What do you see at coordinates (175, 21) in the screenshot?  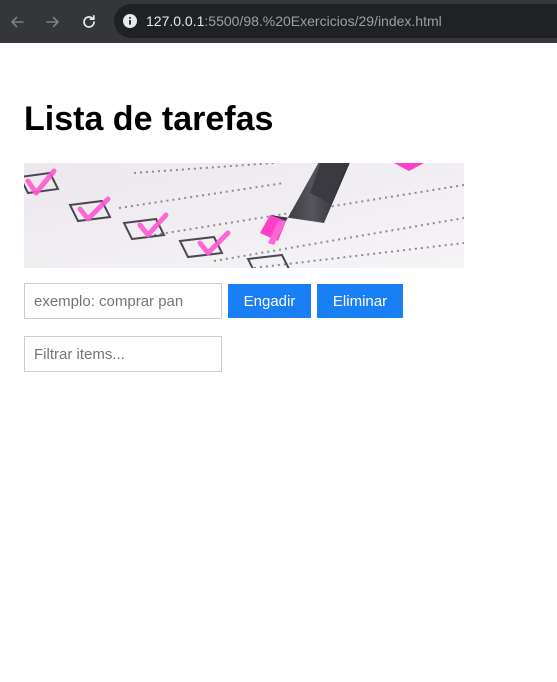 I see `url-host: 127.0.0.1` at bounding box center [175, 21].